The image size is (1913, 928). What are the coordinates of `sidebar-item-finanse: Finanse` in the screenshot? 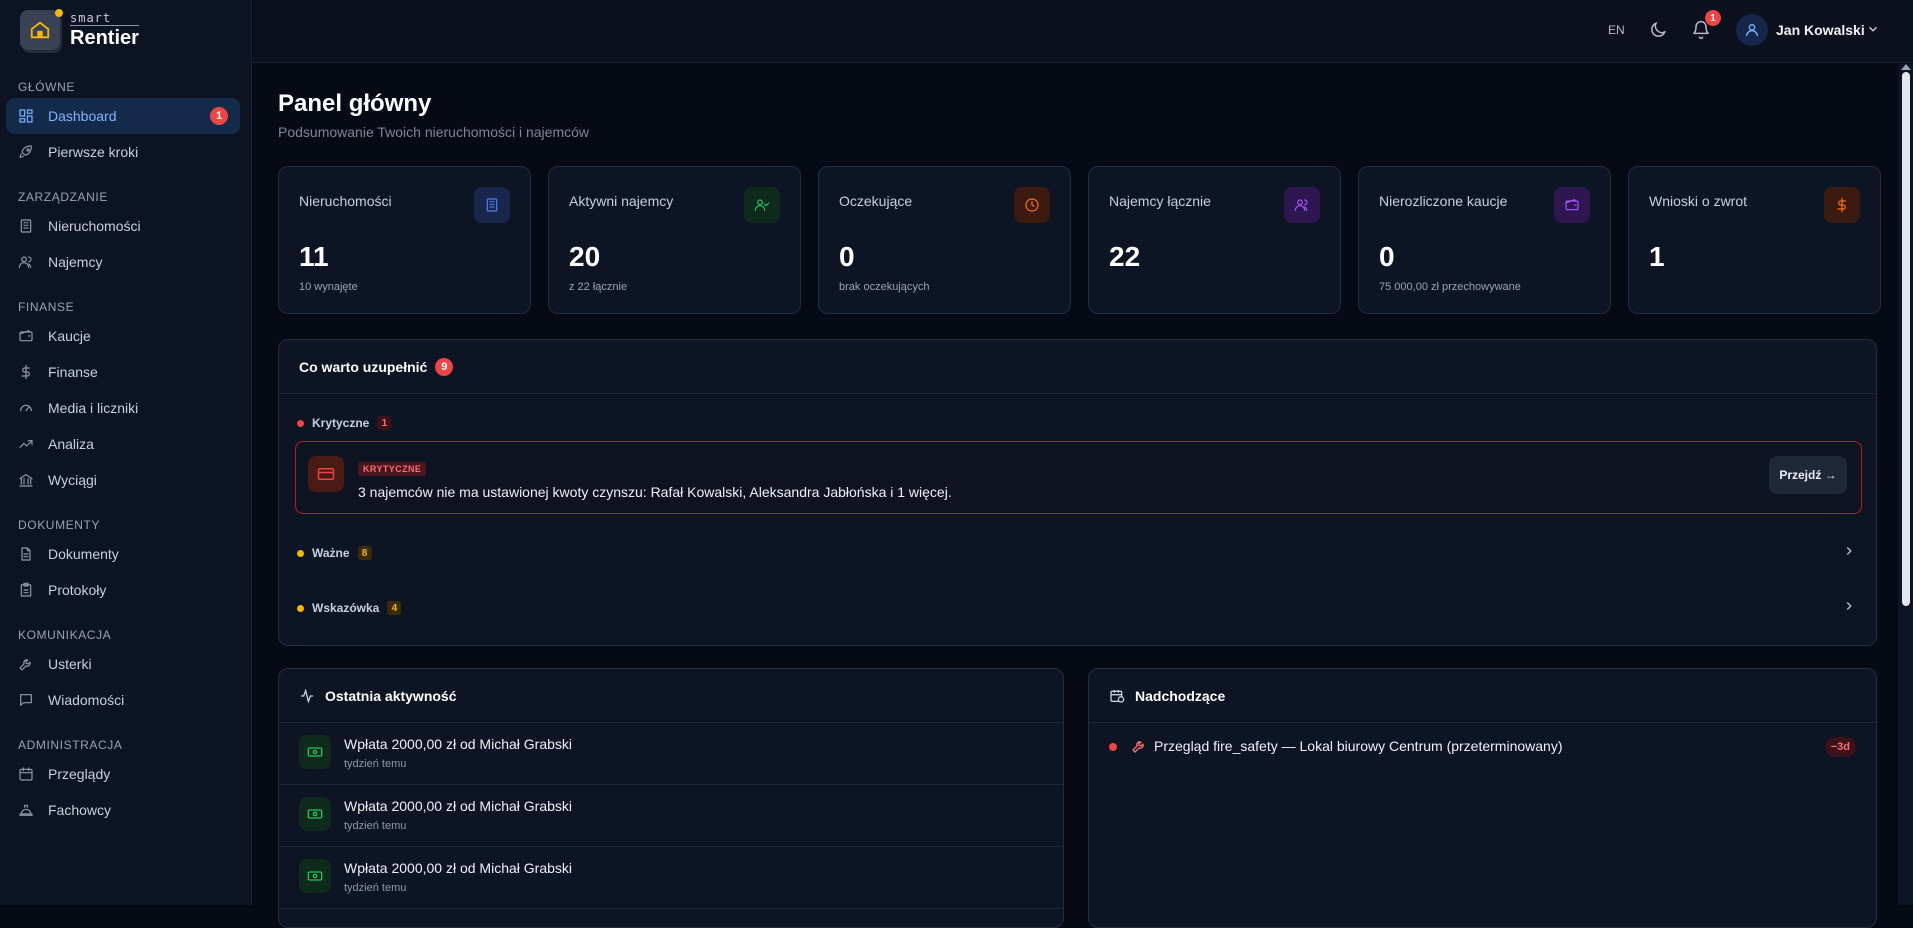 It's located at (123, 372).